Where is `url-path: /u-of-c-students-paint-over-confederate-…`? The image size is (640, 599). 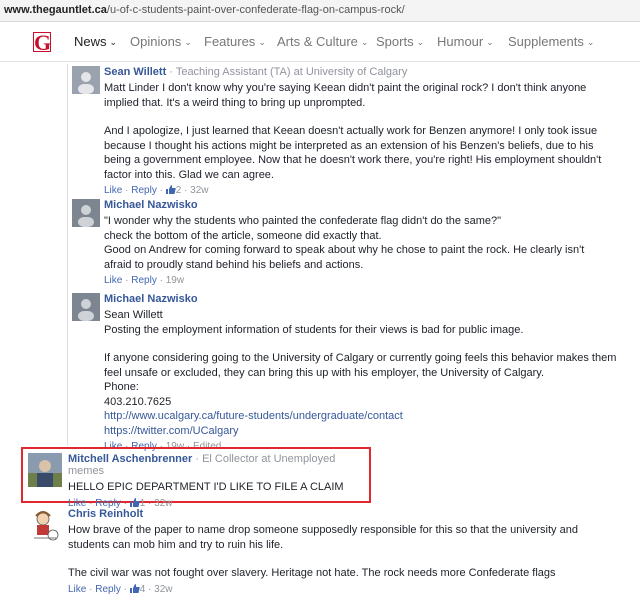 url-path: /u-of-c-students-paint-over-confederate-… is located at coordinates (255, 10).